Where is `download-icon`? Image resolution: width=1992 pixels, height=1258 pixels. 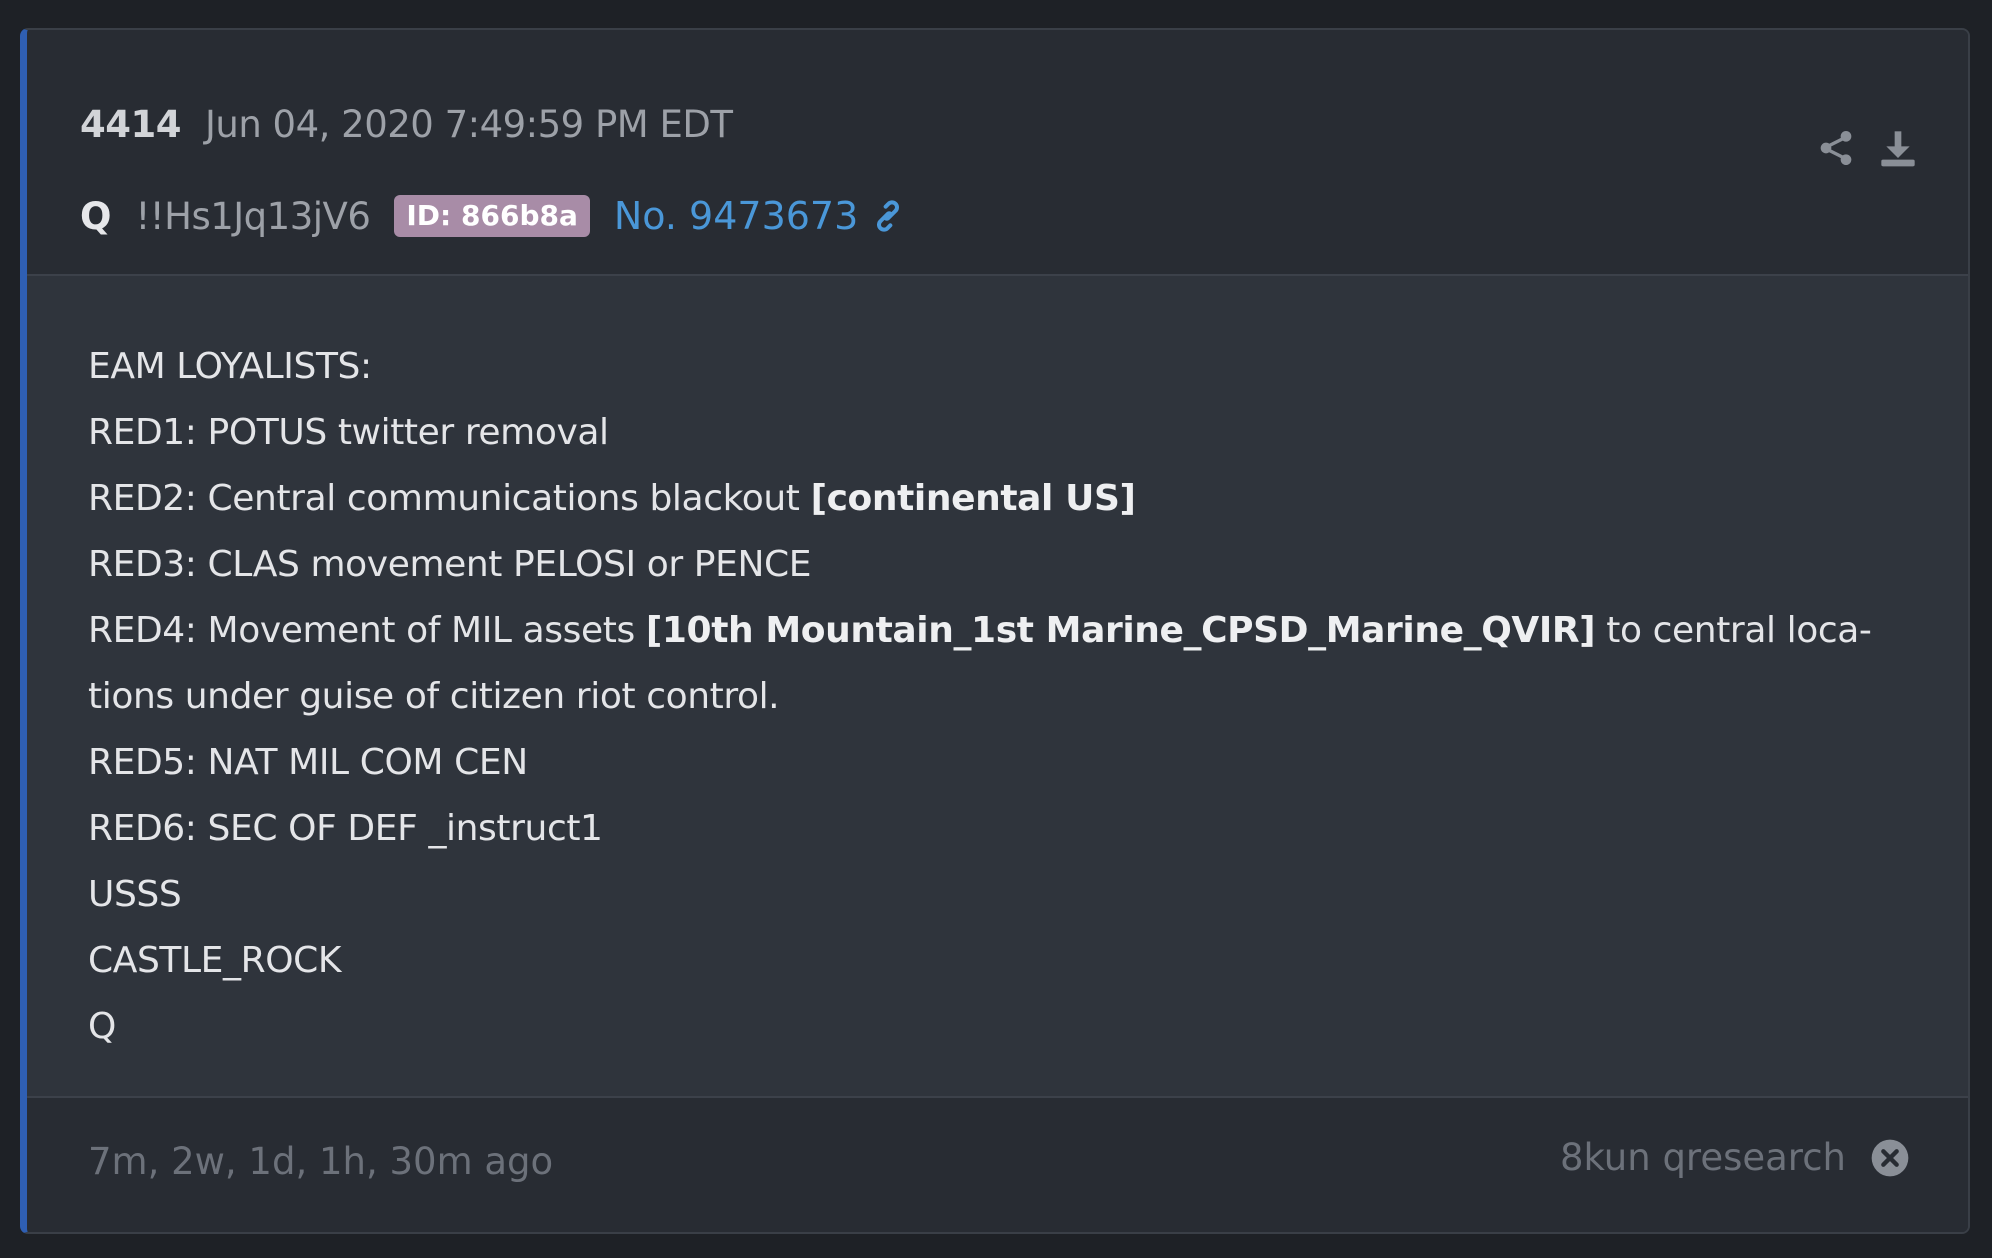
download-icon is located at coordinates (1898, 148).